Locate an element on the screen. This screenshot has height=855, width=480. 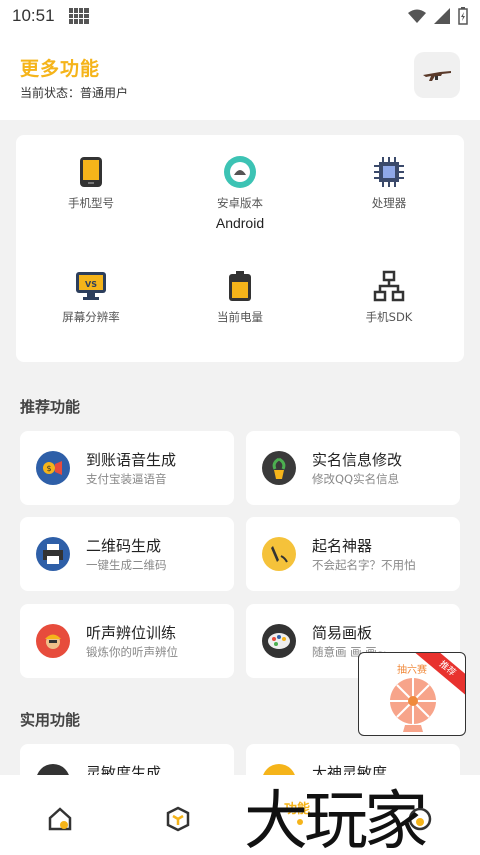
feature-title: 听声辨位训练 is located at coordinates (131, 633).